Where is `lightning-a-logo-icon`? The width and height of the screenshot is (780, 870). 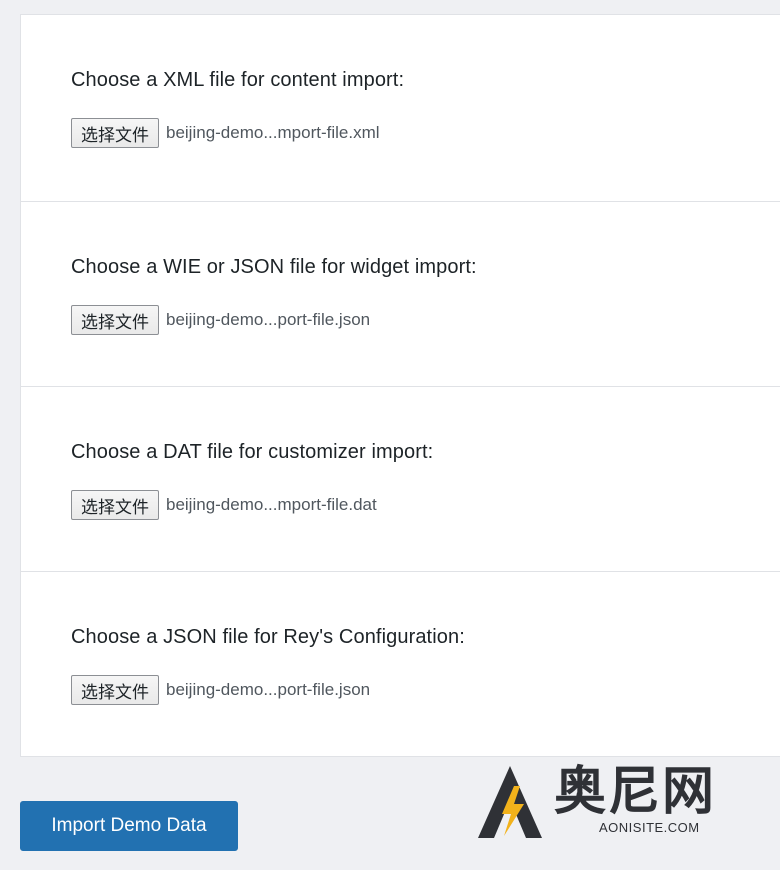
lightning-a-logo-icon is located at coordinates (510, 802).